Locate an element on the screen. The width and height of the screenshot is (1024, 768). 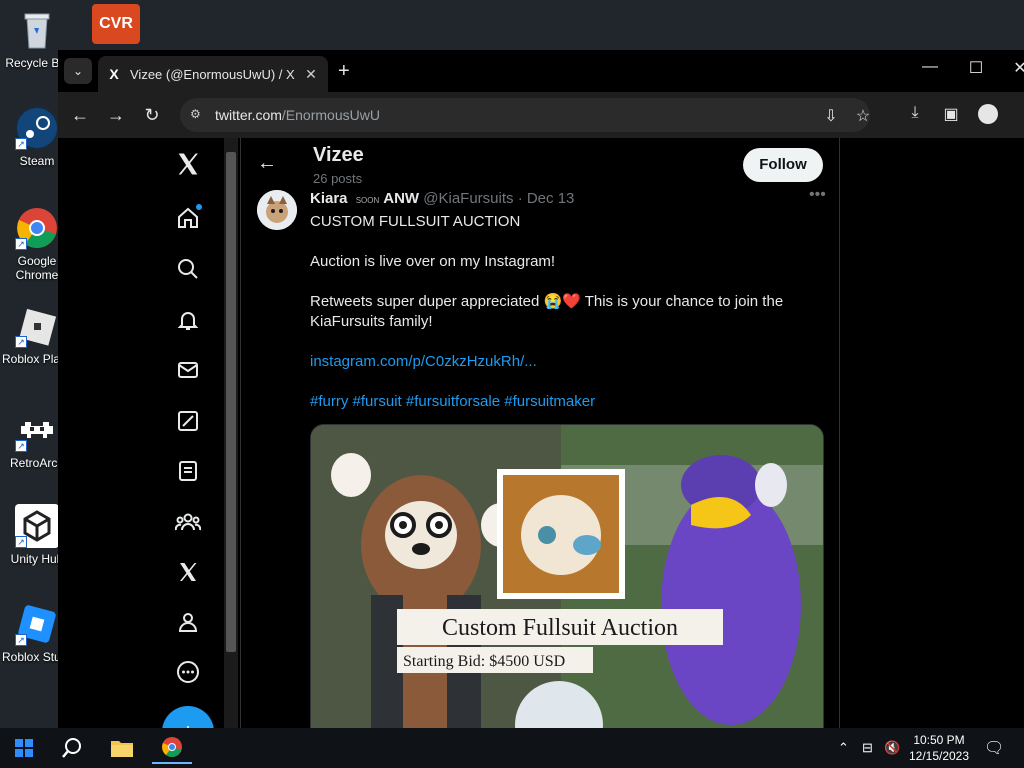
new-tab-button: + is located at coordinates (344, 71).